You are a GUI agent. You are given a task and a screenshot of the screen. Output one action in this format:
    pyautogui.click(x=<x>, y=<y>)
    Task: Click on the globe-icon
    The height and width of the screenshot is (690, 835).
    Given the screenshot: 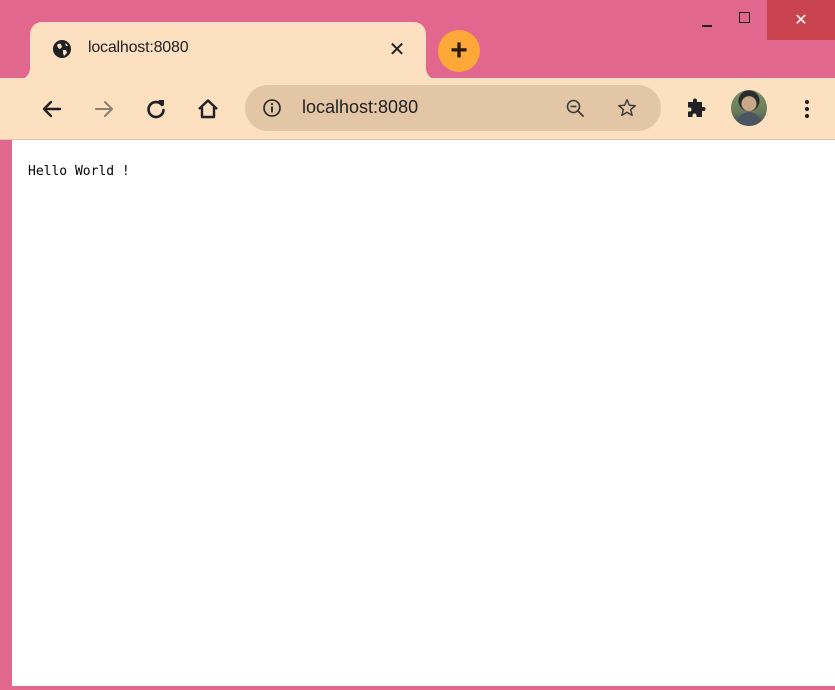 What is the action you would take?
    pyautogui.click(x=62, y=49)
    